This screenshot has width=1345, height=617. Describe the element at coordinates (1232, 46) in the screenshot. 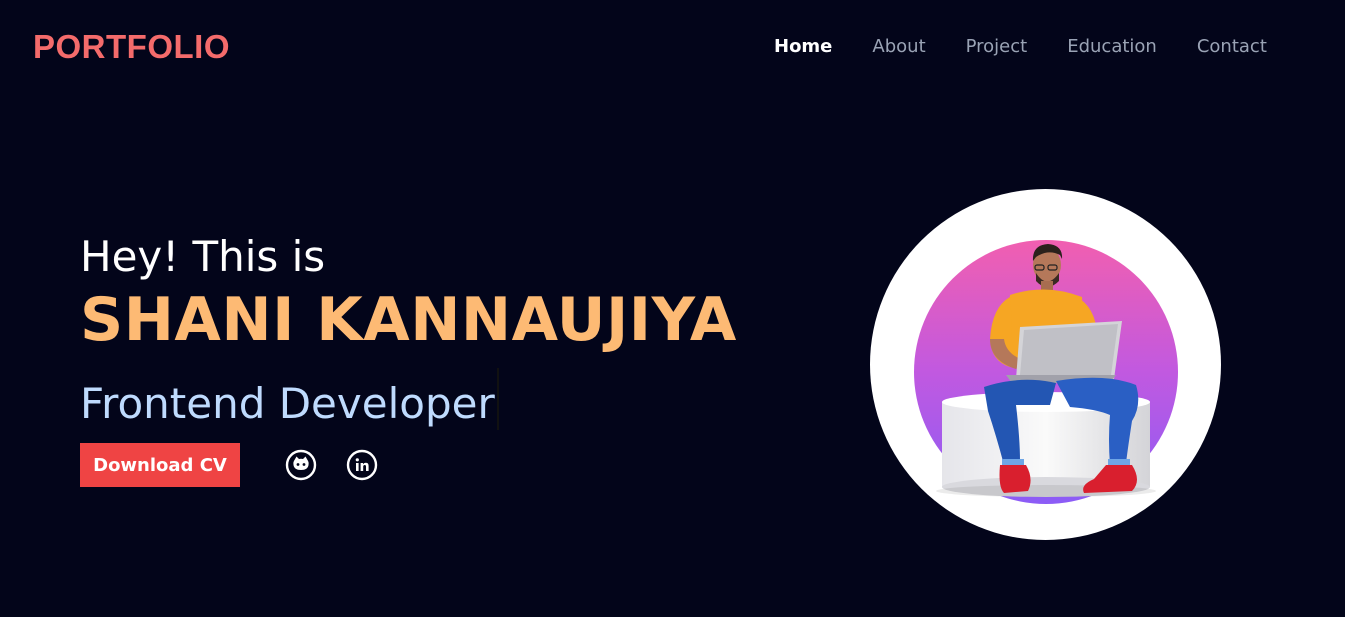

I see `nav-contact: Contact` at that location.